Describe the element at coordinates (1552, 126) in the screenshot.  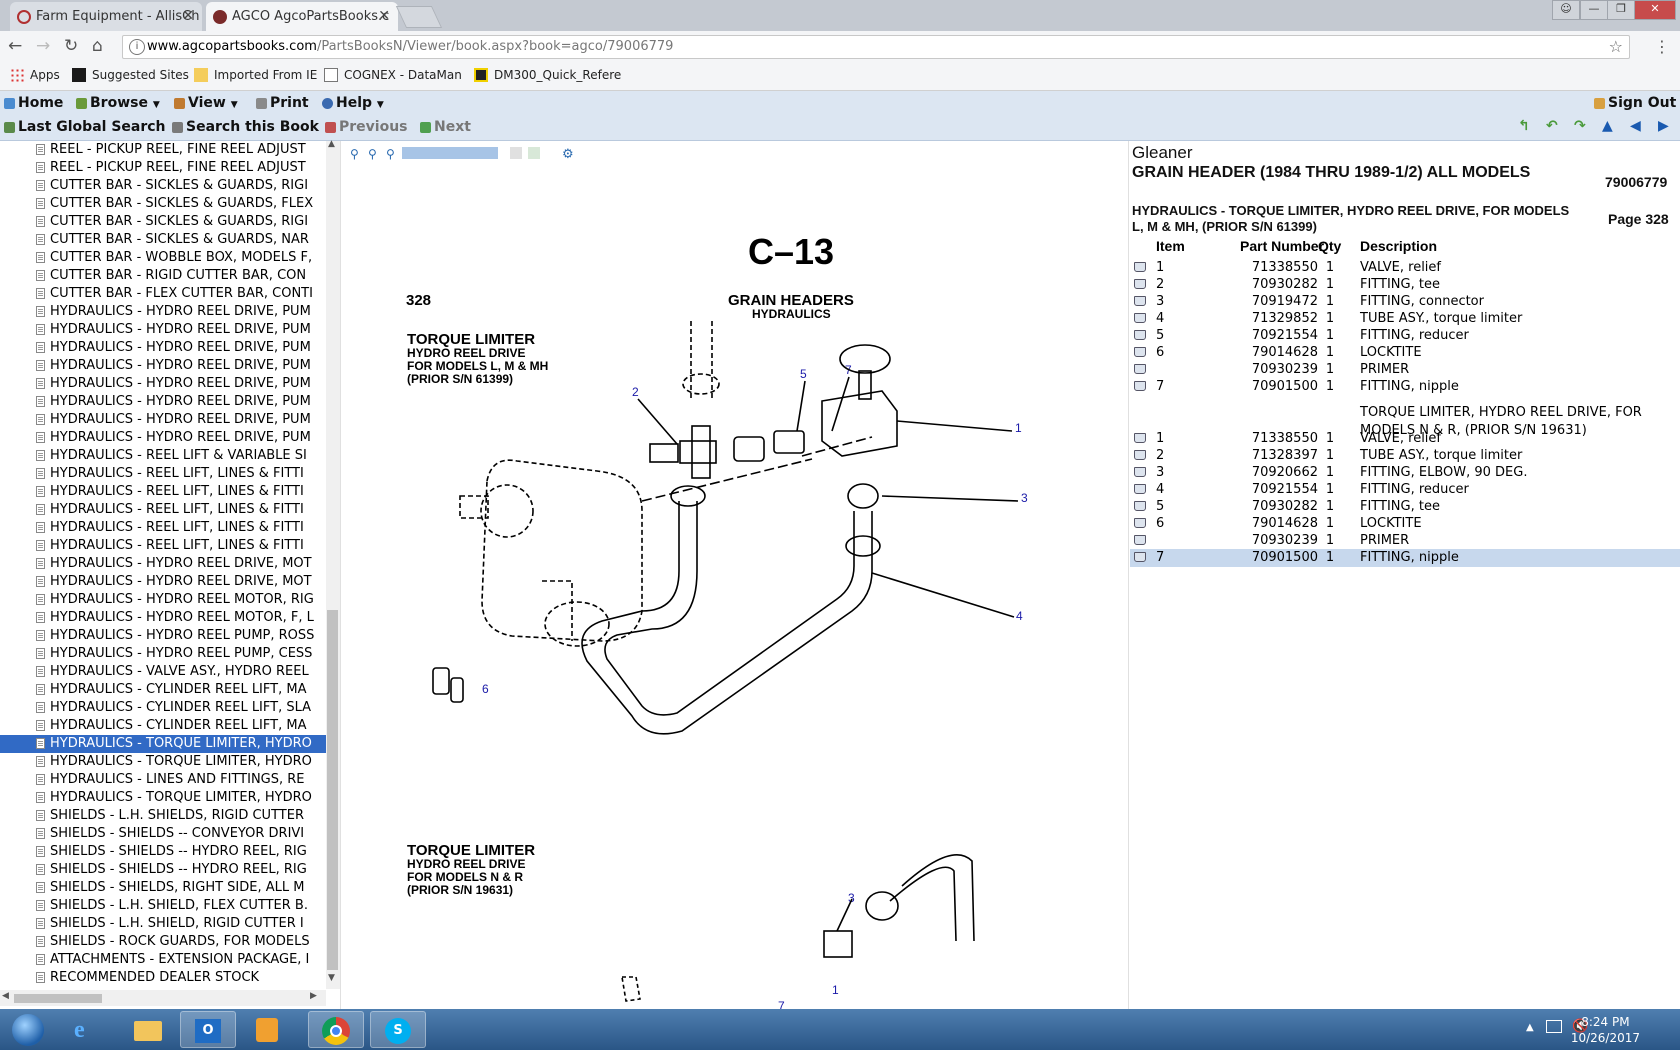
I see `back-page-icon: ↶` at that location.